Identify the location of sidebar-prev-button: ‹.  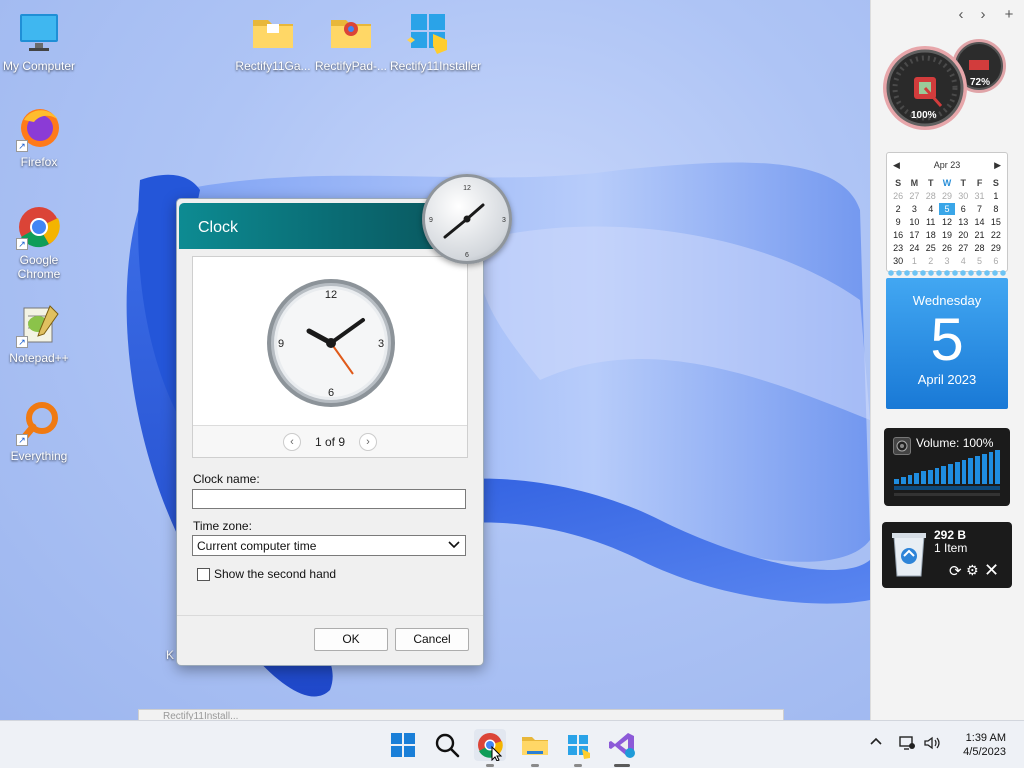
(961, 14).